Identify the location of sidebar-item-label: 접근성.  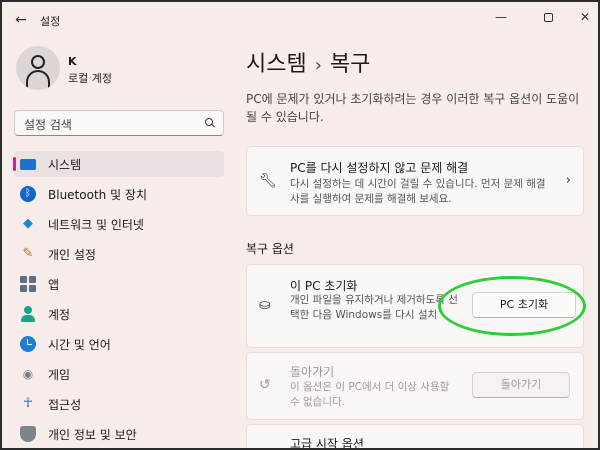
(65, 405).